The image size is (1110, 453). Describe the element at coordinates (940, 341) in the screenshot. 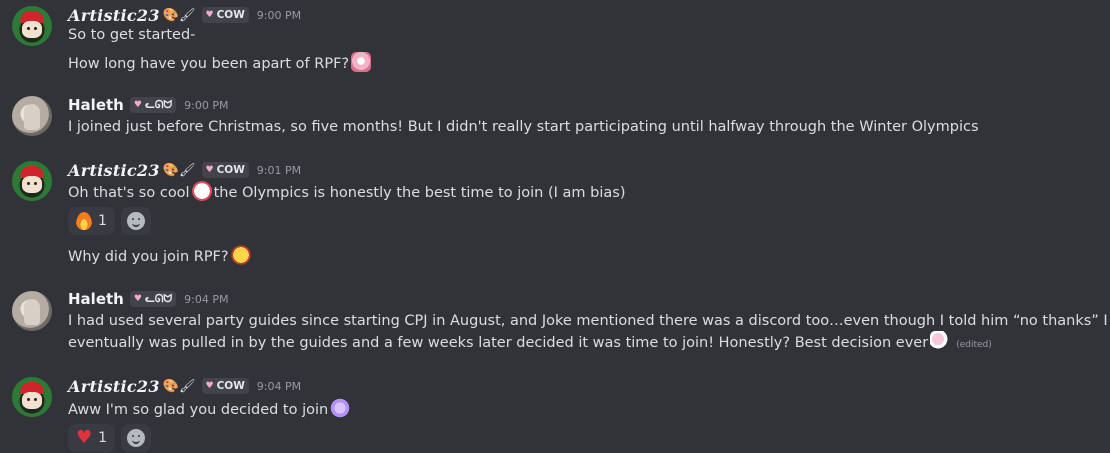

I see `hearts-emoji-icon` at that location.